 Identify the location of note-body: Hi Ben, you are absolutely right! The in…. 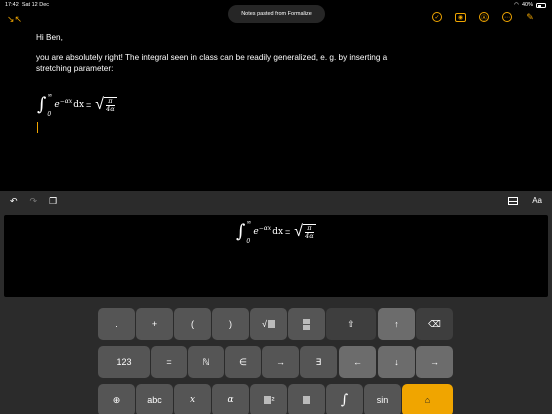
(216, 57).